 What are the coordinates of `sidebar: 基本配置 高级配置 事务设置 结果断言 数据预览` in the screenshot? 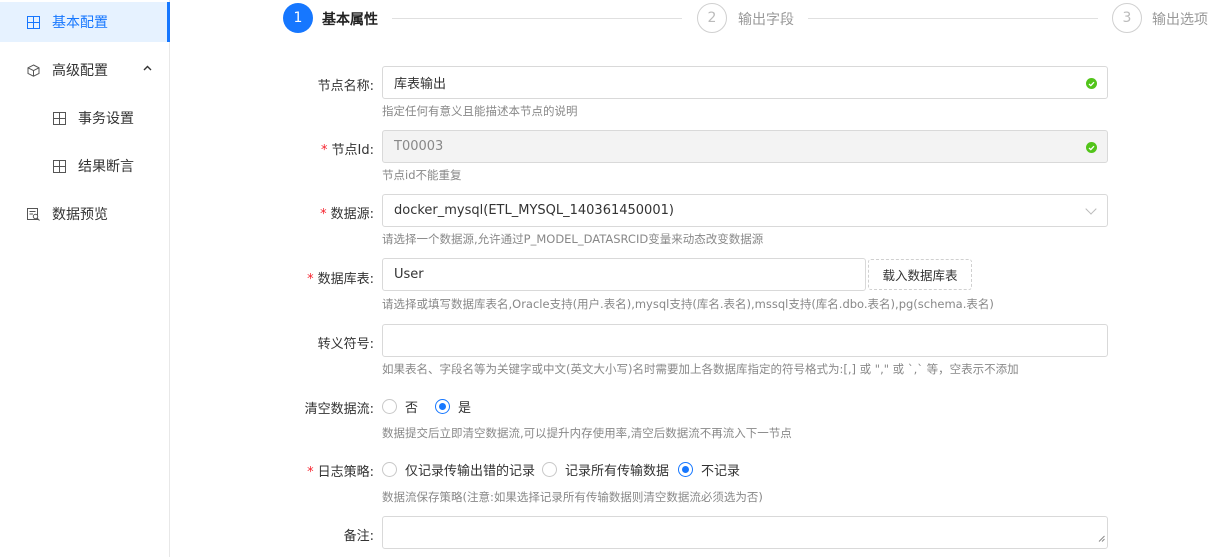 It's located at (85, 278).